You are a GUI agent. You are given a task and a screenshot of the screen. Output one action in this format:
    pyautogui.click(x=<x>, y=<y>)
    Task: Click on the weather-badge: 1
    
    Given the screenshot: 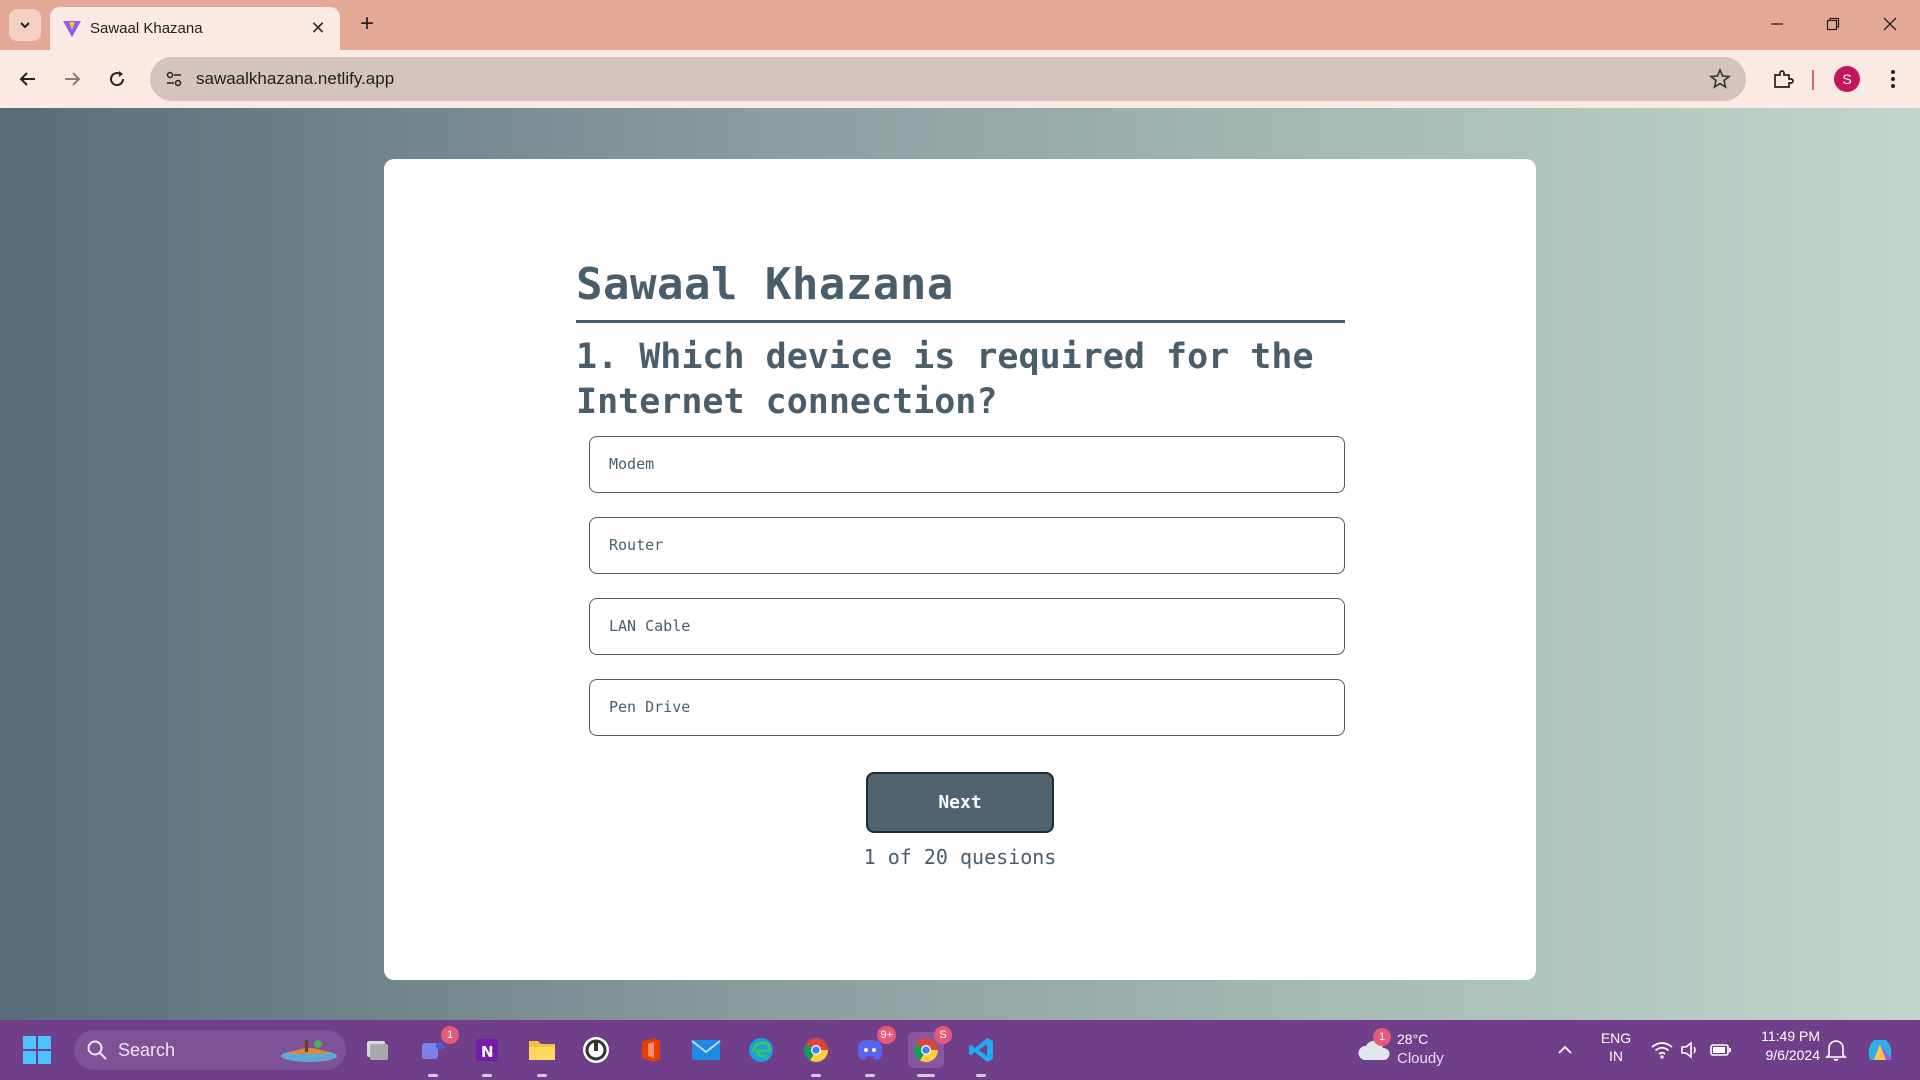 What is the action you would take?
    pyautogui.click(x=1382, y=1037)
    